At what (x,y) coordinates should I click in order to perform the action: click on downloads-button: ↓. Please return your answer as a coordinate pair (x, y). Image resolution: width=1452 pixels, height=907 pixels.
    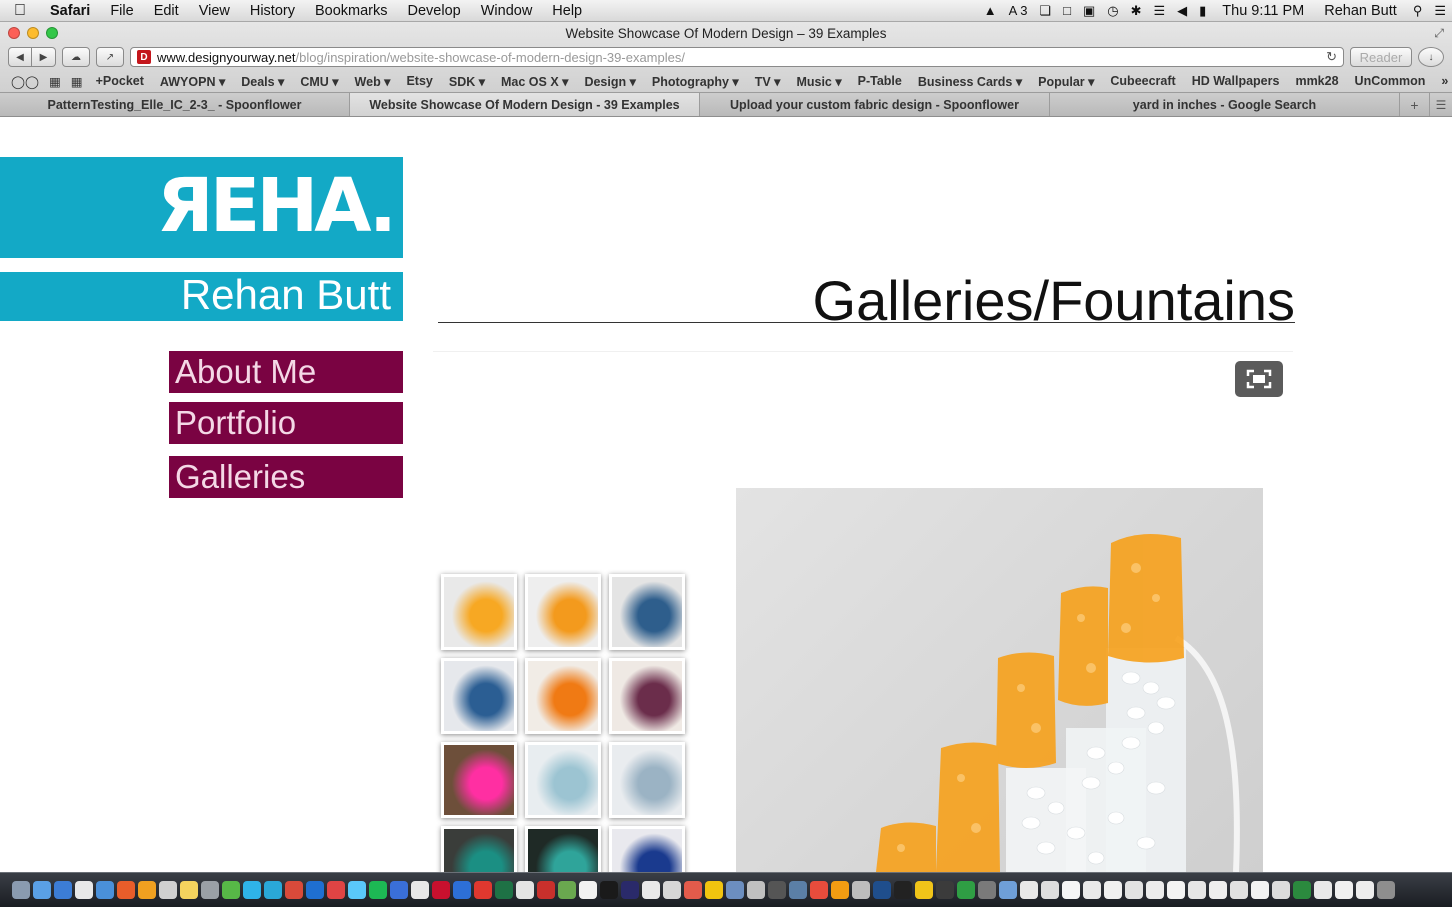
    Looking at the image, I should click on (1431, 57).